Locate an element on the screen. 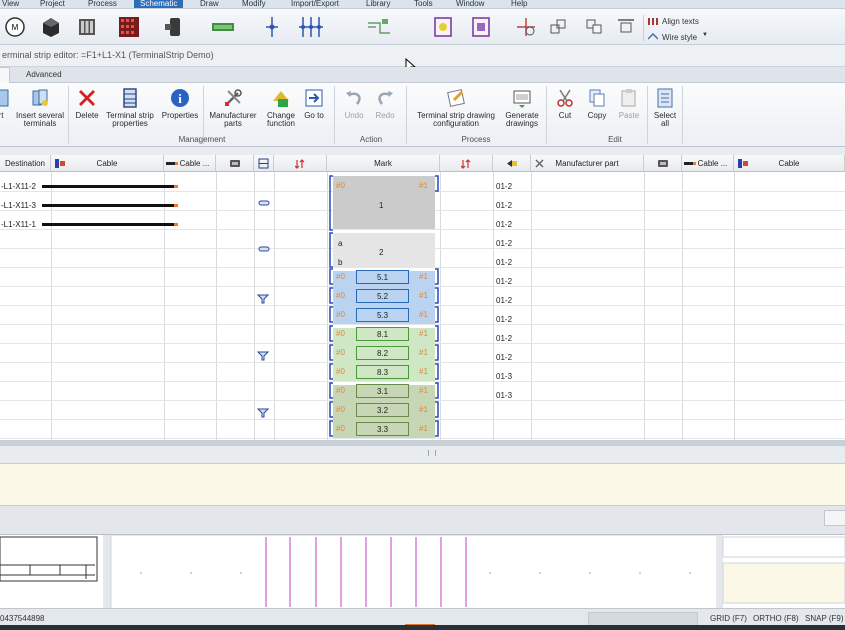 This screenshot has width=845, height=630. terminal-mark: 1 is located at coordinates (381, 205).